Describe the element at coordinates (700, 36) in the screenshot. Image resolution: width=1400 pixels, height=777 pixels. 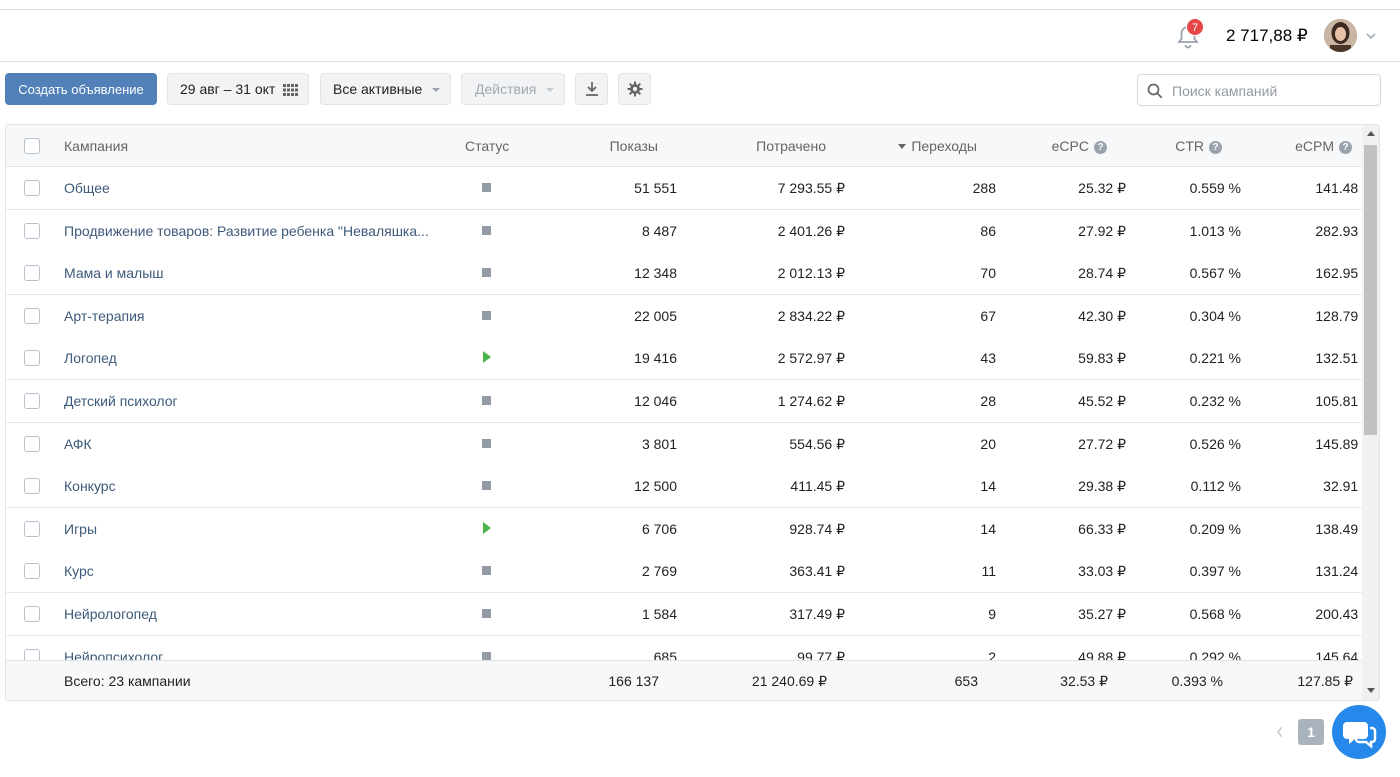
I see `header: 7 2 717,88 ₽` at that location.